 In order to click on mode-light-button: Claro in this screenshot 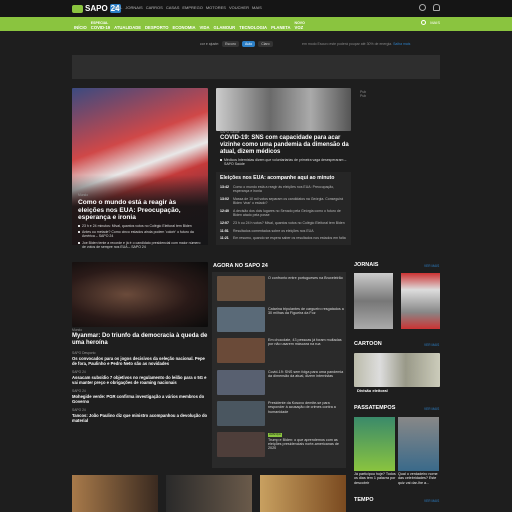, I will do `click(265, 44)`.